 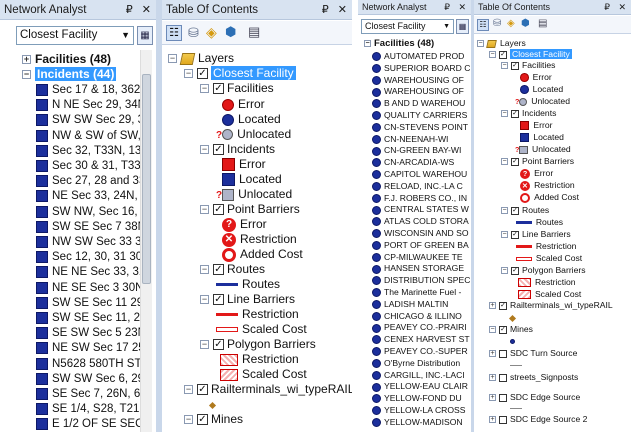 What do you see at coordinates (88, 212) in the screenshot?
I see `incident-list-item: SW NW, Sec 16, 19N` at bounding box center [88, 212].